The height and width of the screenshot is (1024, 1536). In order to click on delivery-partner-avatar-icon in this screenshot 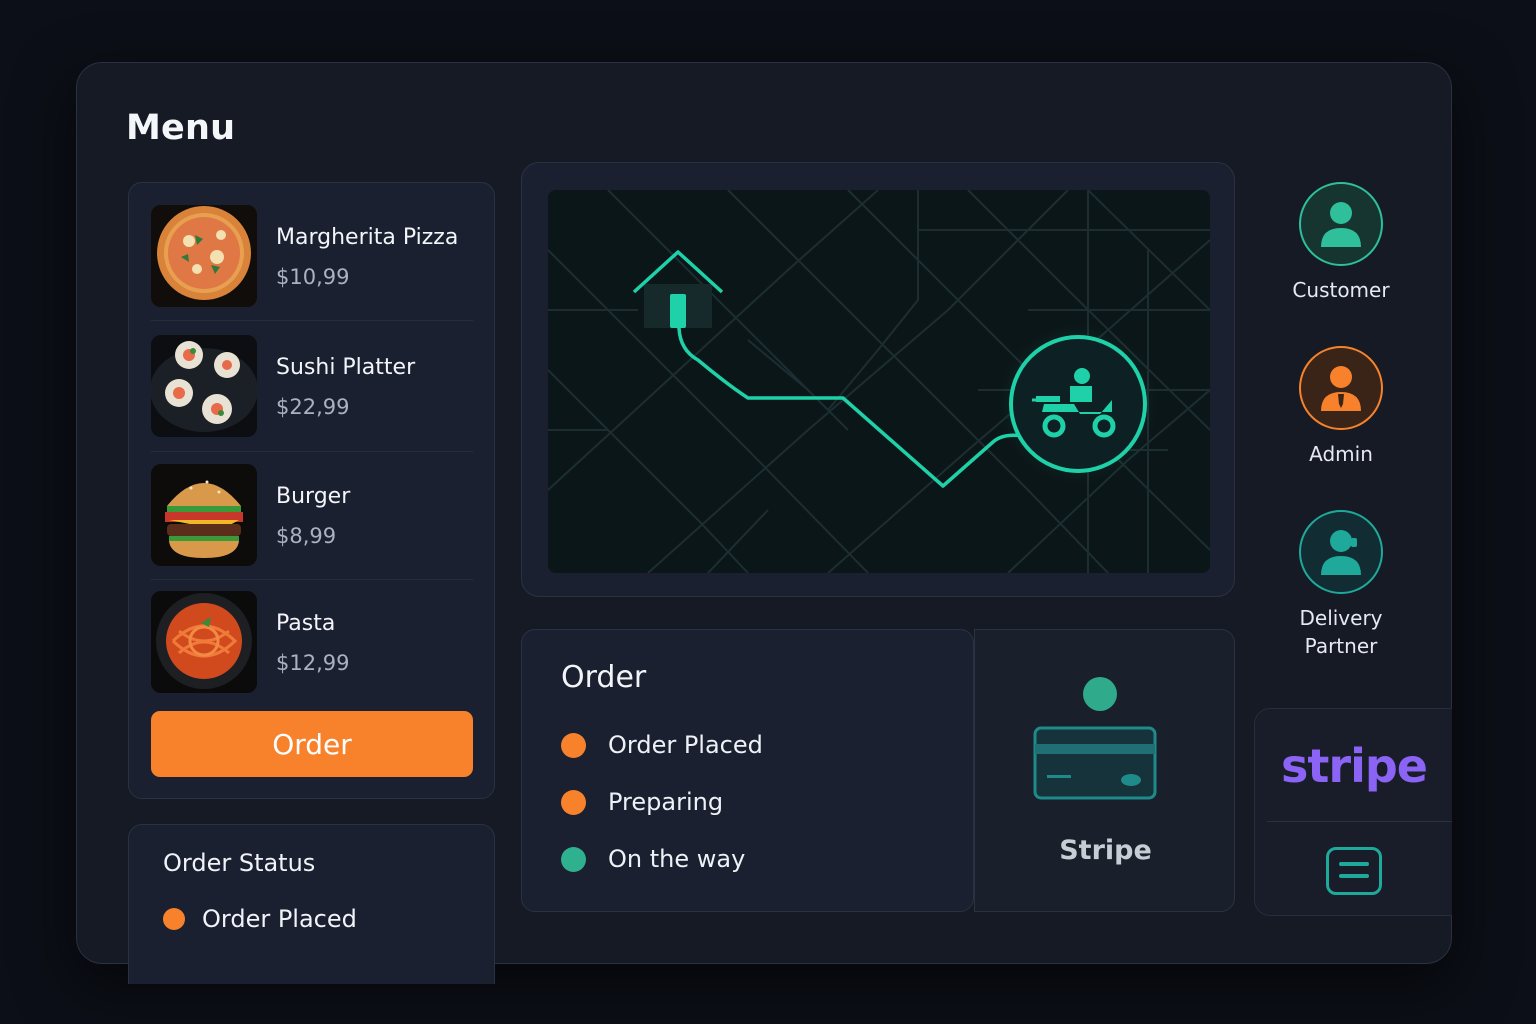, I will do `click(1341, 552)`.